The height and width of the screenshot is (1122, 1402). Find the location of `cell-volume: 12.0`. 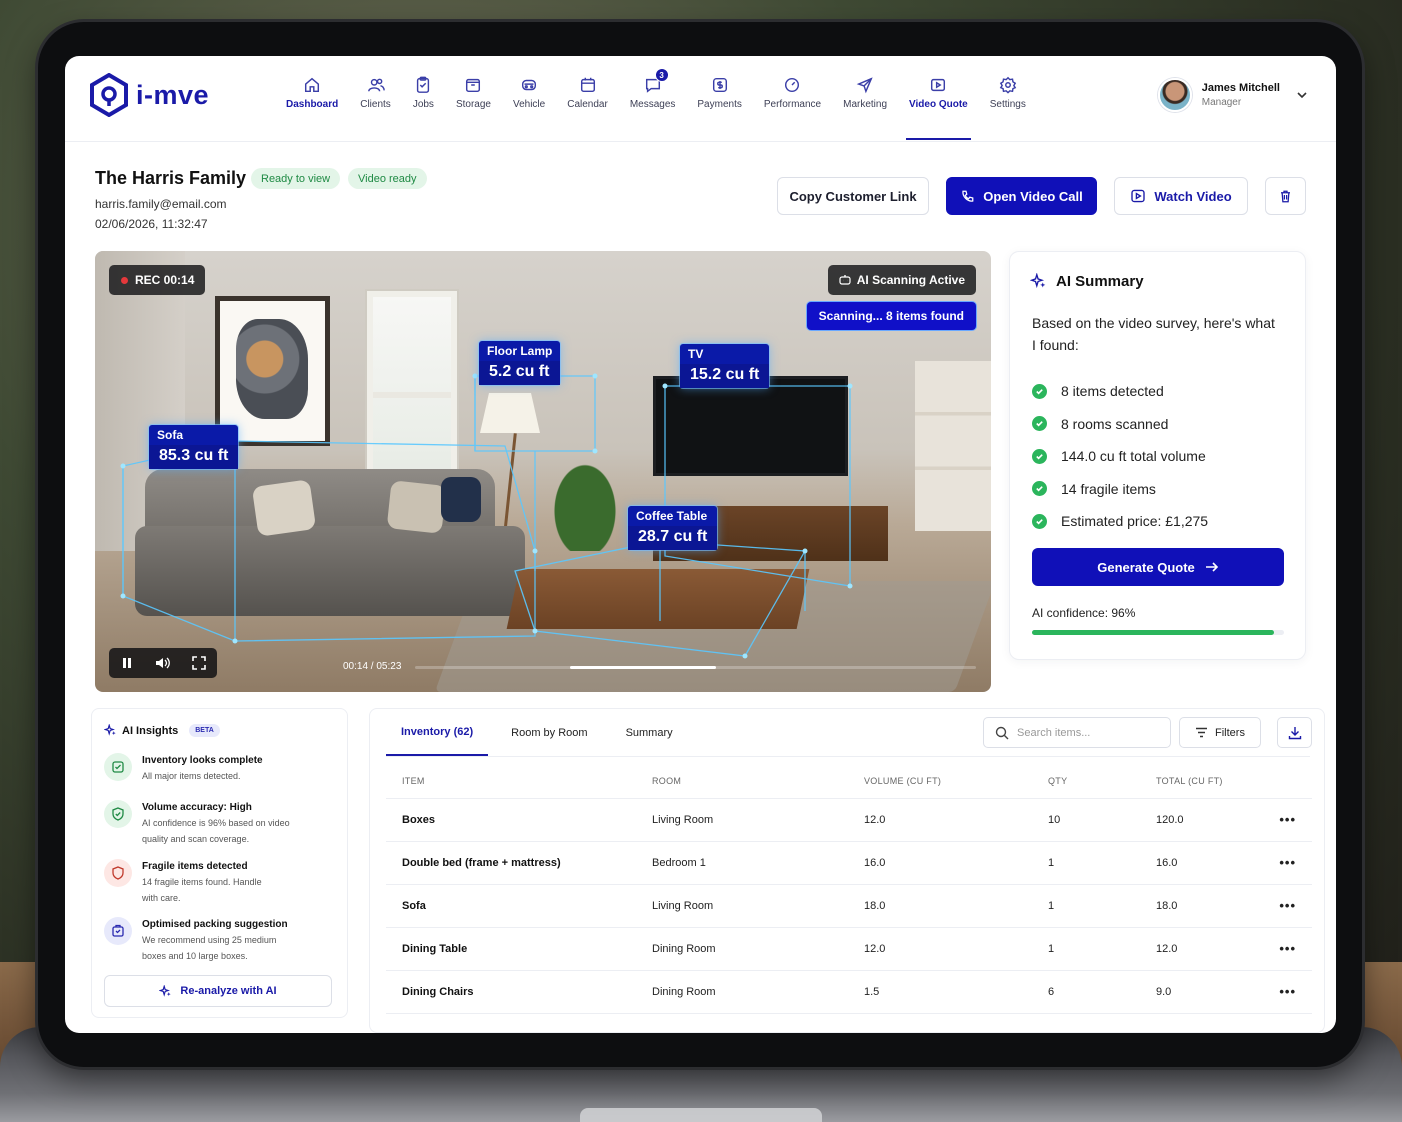

cell-volume: 12.0 is located at coordinates (940, 949).